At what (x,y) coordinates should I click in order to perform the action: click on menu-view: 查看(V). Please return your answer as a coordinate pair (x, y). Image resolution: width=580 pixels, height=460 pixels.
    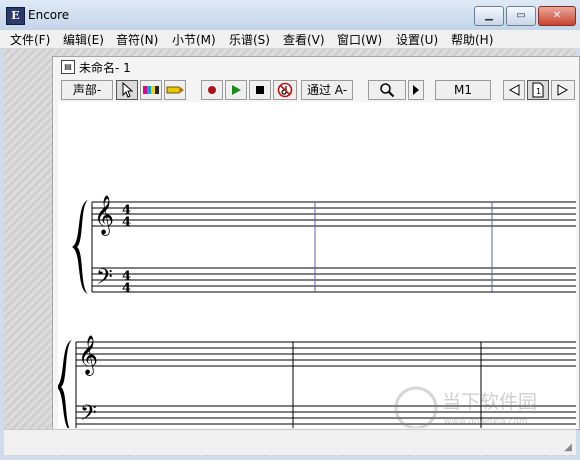
    Looking at the image, I should click on (304, 39).